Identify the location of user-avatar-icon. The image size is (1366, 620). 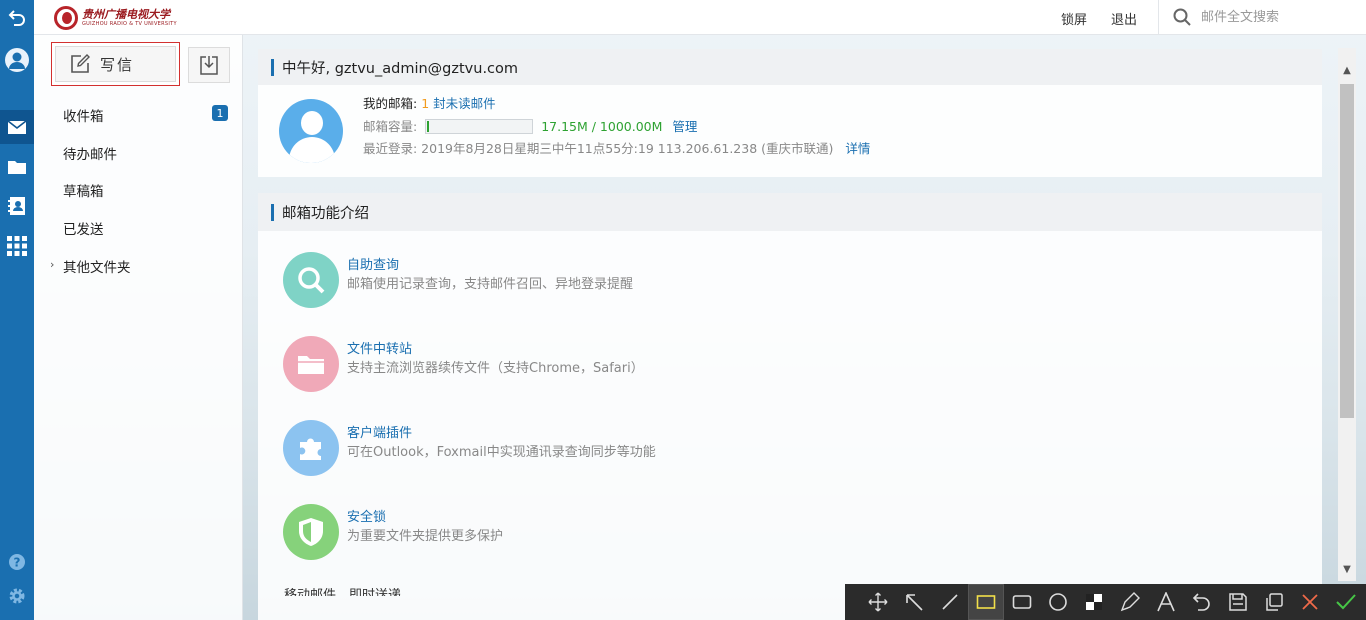
(17, 60).